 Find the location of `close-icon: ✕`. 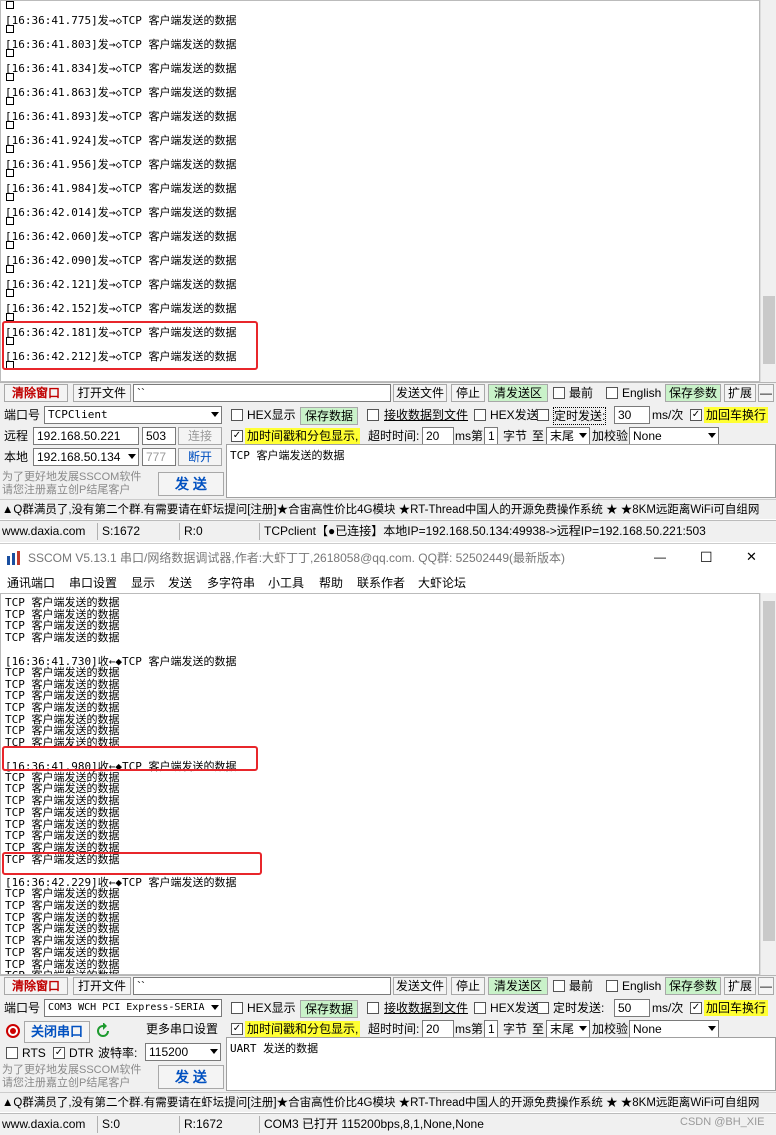

close-icon: ✕ is located at coordinates (751, 557).